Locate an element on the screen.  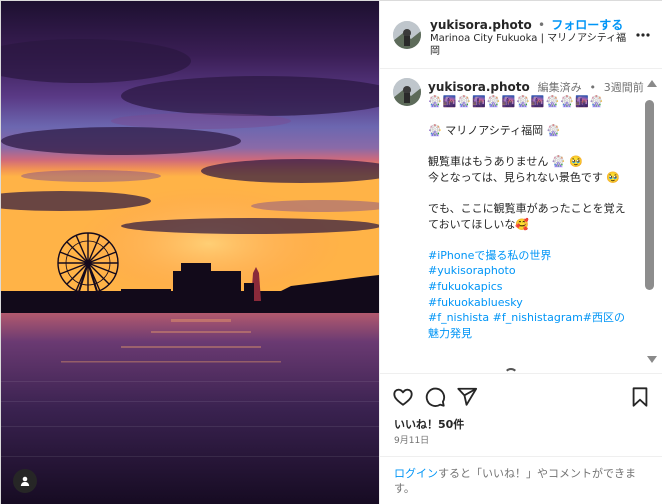
scrollbar-thumb is located at coordinates (649, 195).